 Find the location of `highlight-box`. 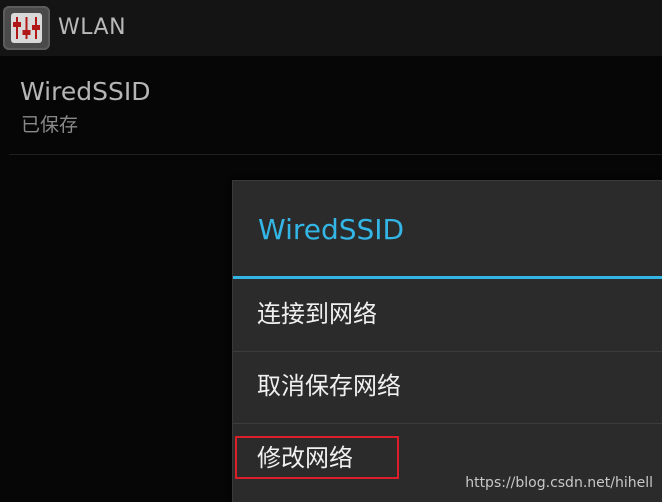

highlight-box is located at coordinates (317, 457).